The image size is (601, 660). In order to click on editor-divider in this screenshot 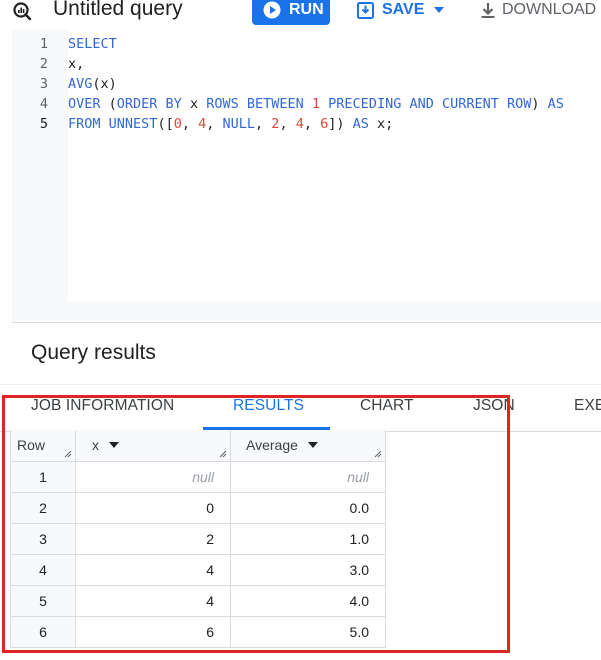, I will do `click(306, 322)`.